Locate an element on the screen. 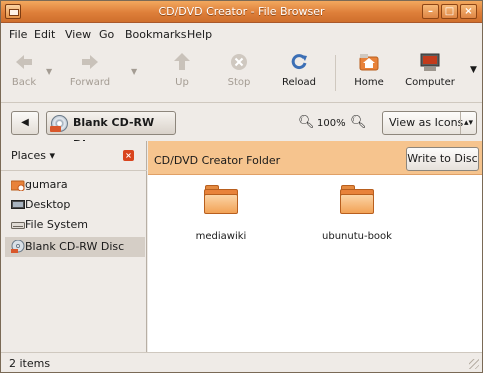 The image size is (483, 373). home-label: Home is located at coordinates (369, 82).